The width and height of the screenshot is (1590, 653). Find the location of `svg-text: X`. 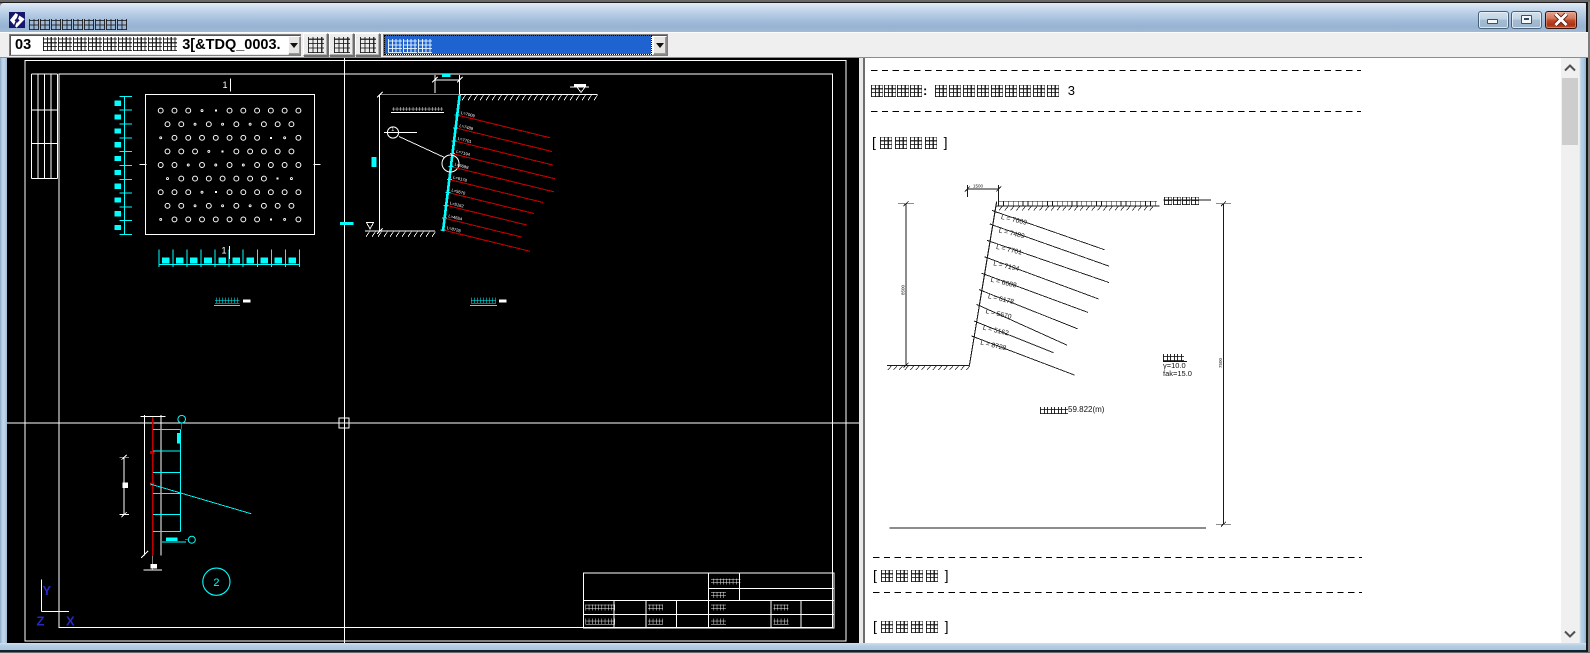

svg-text: X is located at coordinates (70, 621).